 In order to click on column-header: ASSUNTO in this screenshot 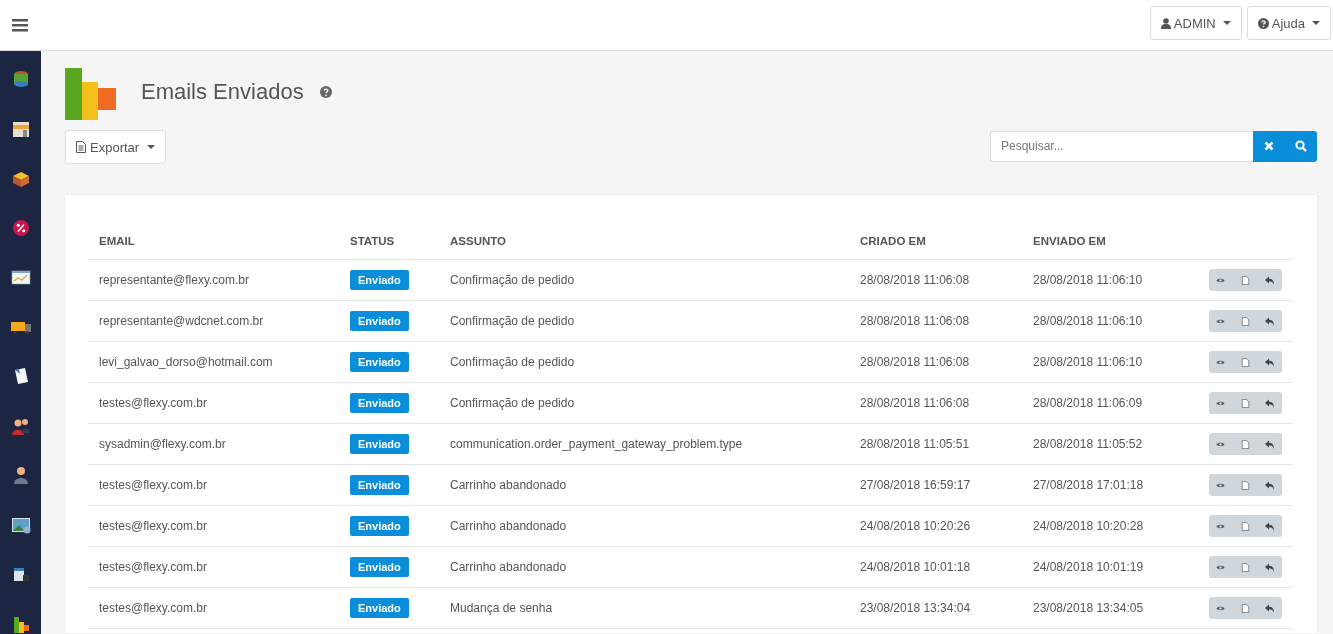, I will do `click(644, 241)`.